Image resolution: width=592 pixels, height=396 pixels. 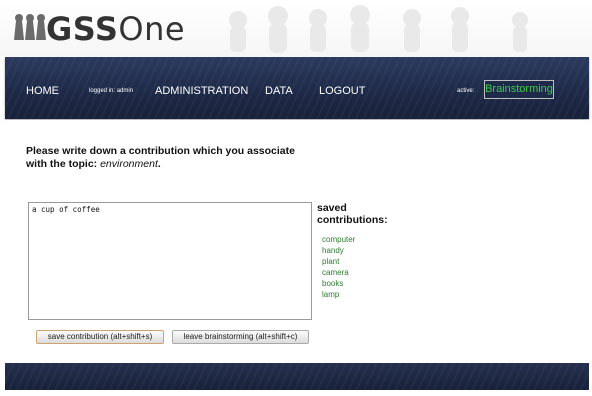 I want to click on save-contribution-button: save contribution (alt+shift+s), so click(x=100, y=337).